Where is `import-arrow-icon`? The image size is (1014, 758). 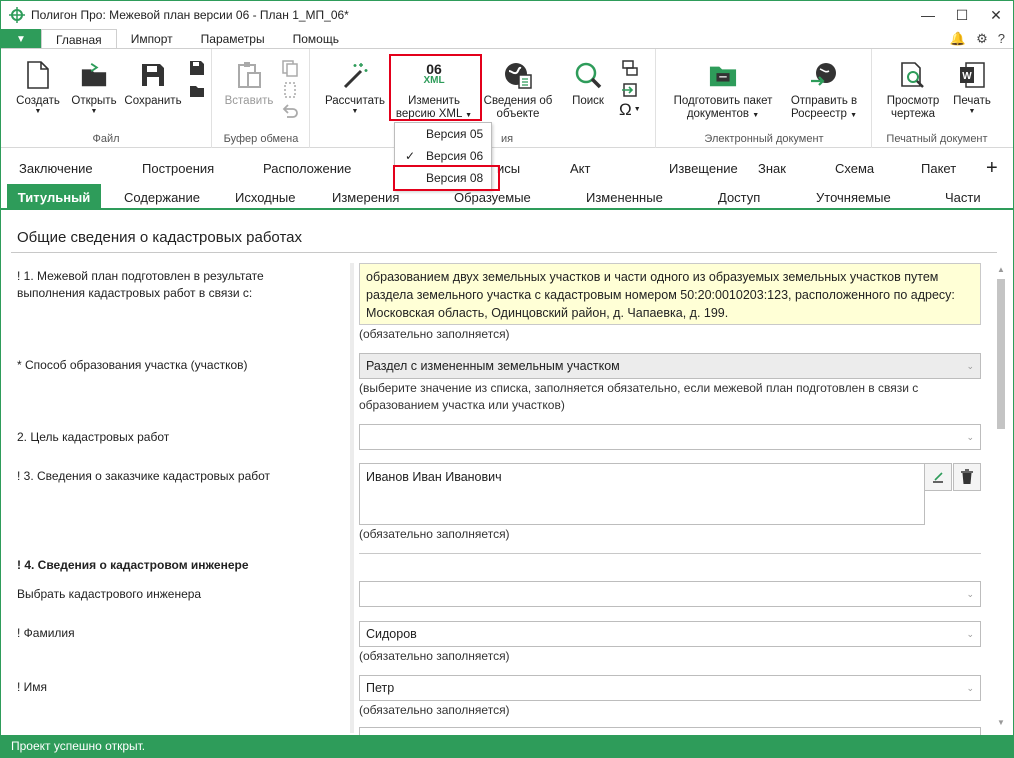 import-arrow-icon is located at coordinates (630, 90).